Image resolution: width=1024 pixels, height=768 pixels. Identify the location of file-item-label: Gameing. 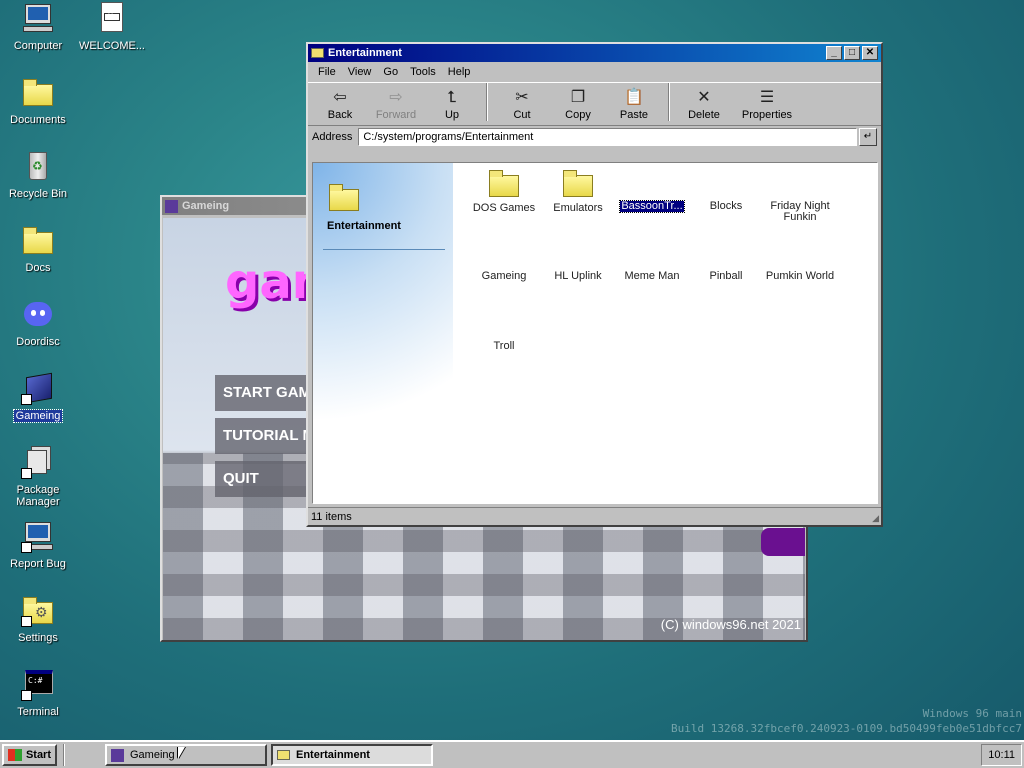
(504, 276).